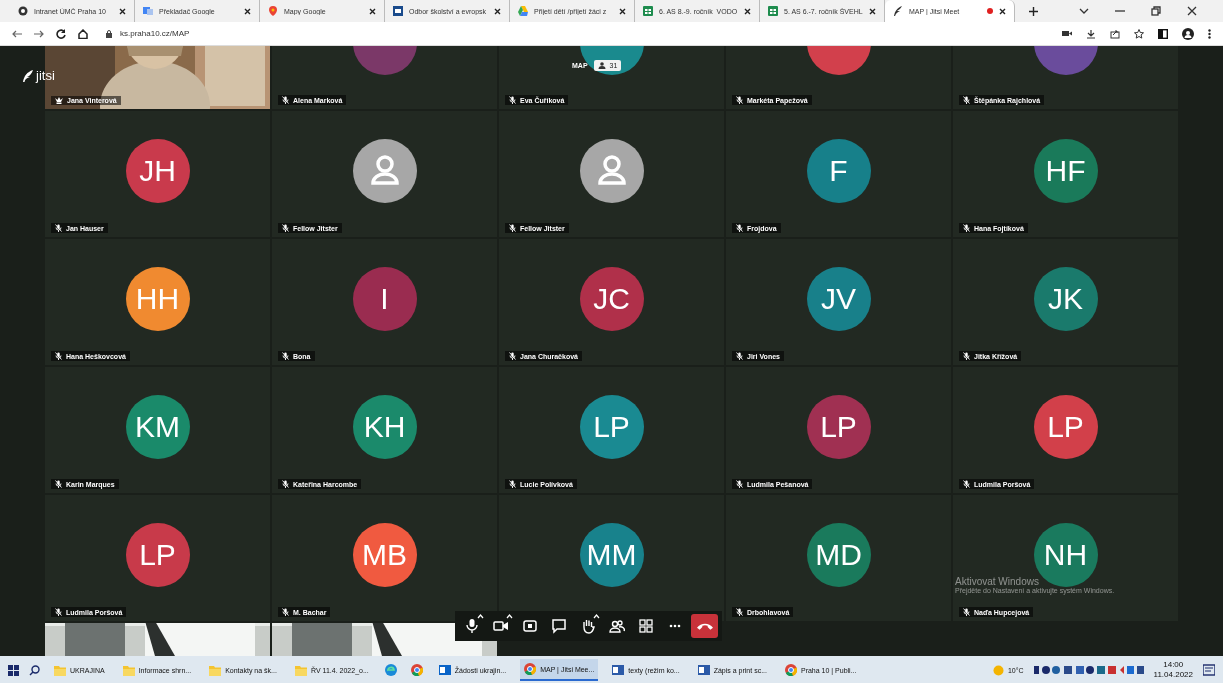  What do you see at coordinates (398, 11) in the screenshot?
I see `document-icon` at bounding box center [398, 11].